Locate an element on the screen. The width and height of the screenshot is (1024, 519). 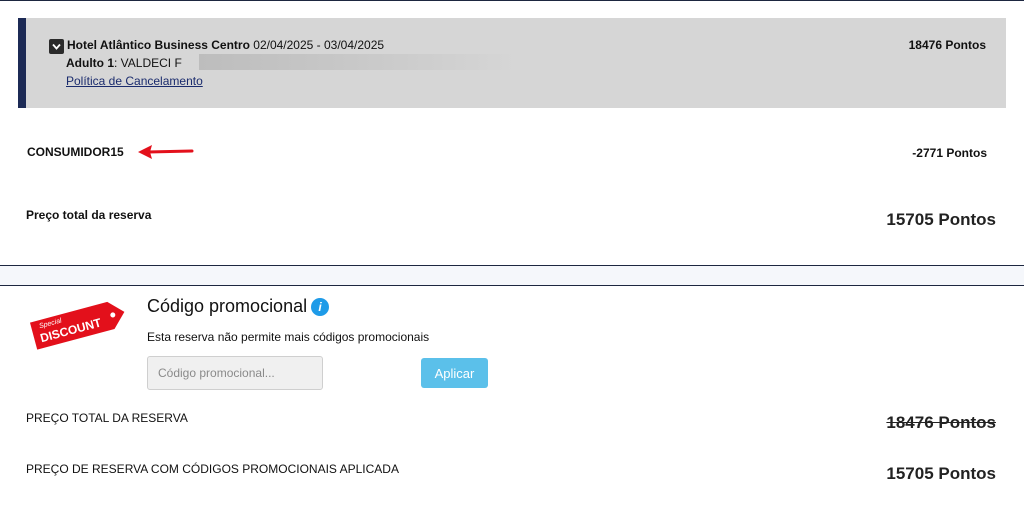
guest-label: Adulto 1 is located at coordinates (90, 63).